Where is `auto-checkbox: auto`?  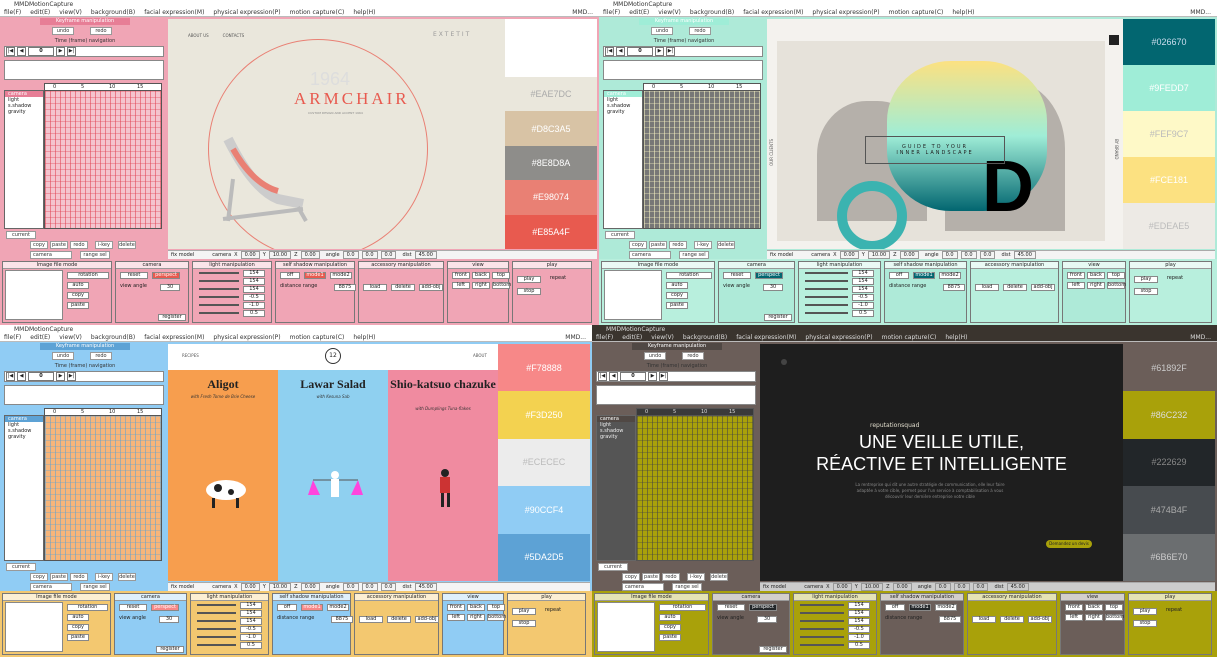
auto-checkbox: auto is located at coordinates (670, 617).